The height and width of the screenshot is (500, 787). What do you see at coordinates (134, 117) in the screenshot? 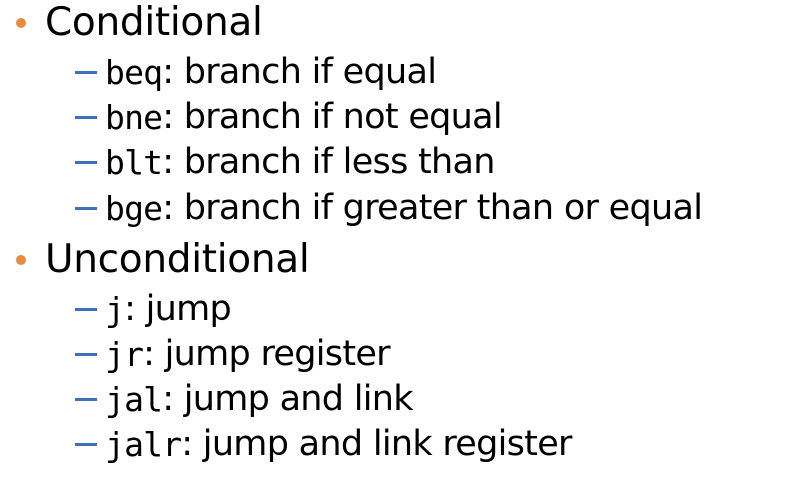
I see `instruction-mnemonic: bne` at bounding box center [134, 117].